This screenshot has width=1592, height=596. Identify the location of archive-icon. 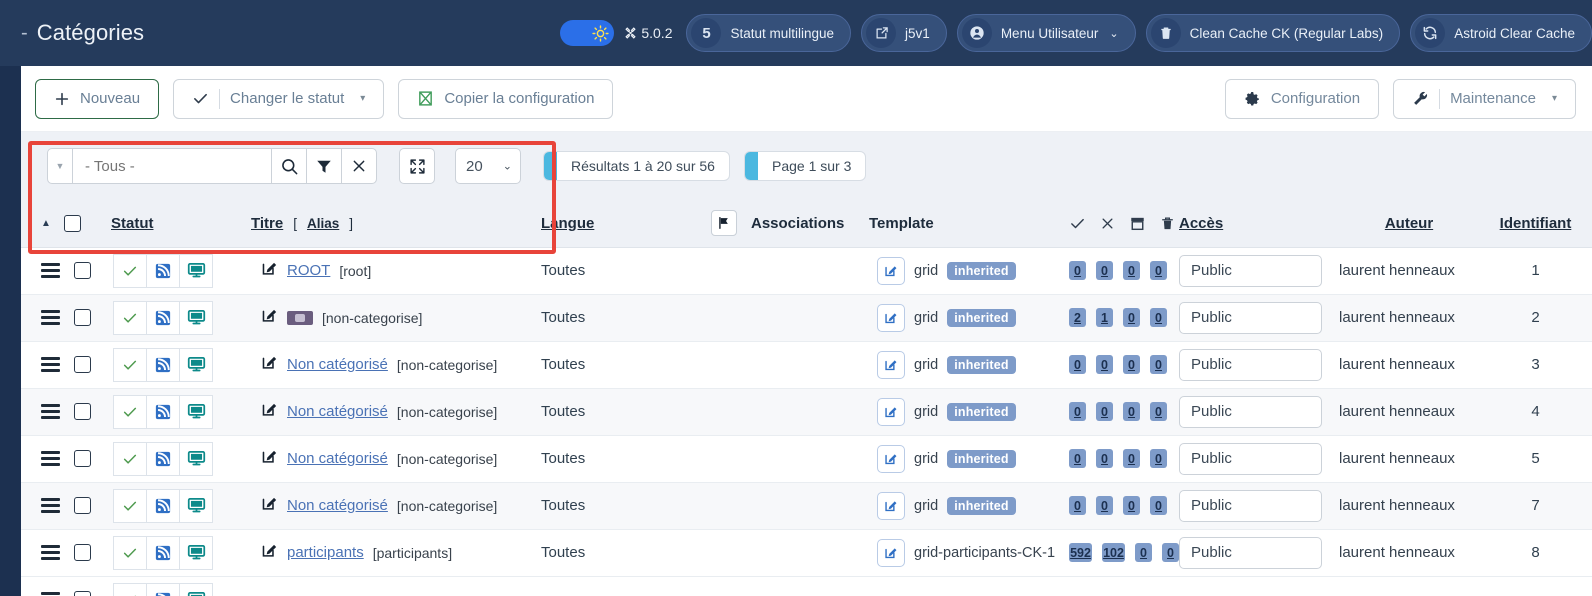
(1137, 223).